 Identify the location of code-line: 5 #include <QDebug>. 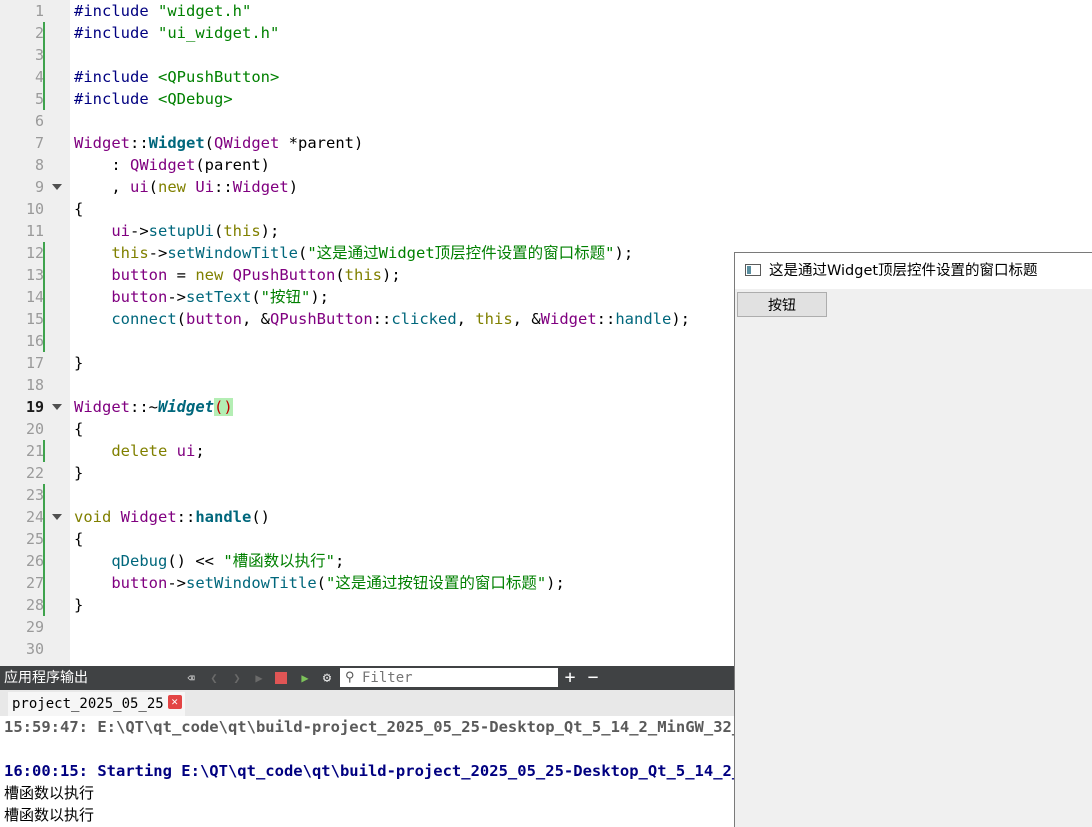
(546, 99).